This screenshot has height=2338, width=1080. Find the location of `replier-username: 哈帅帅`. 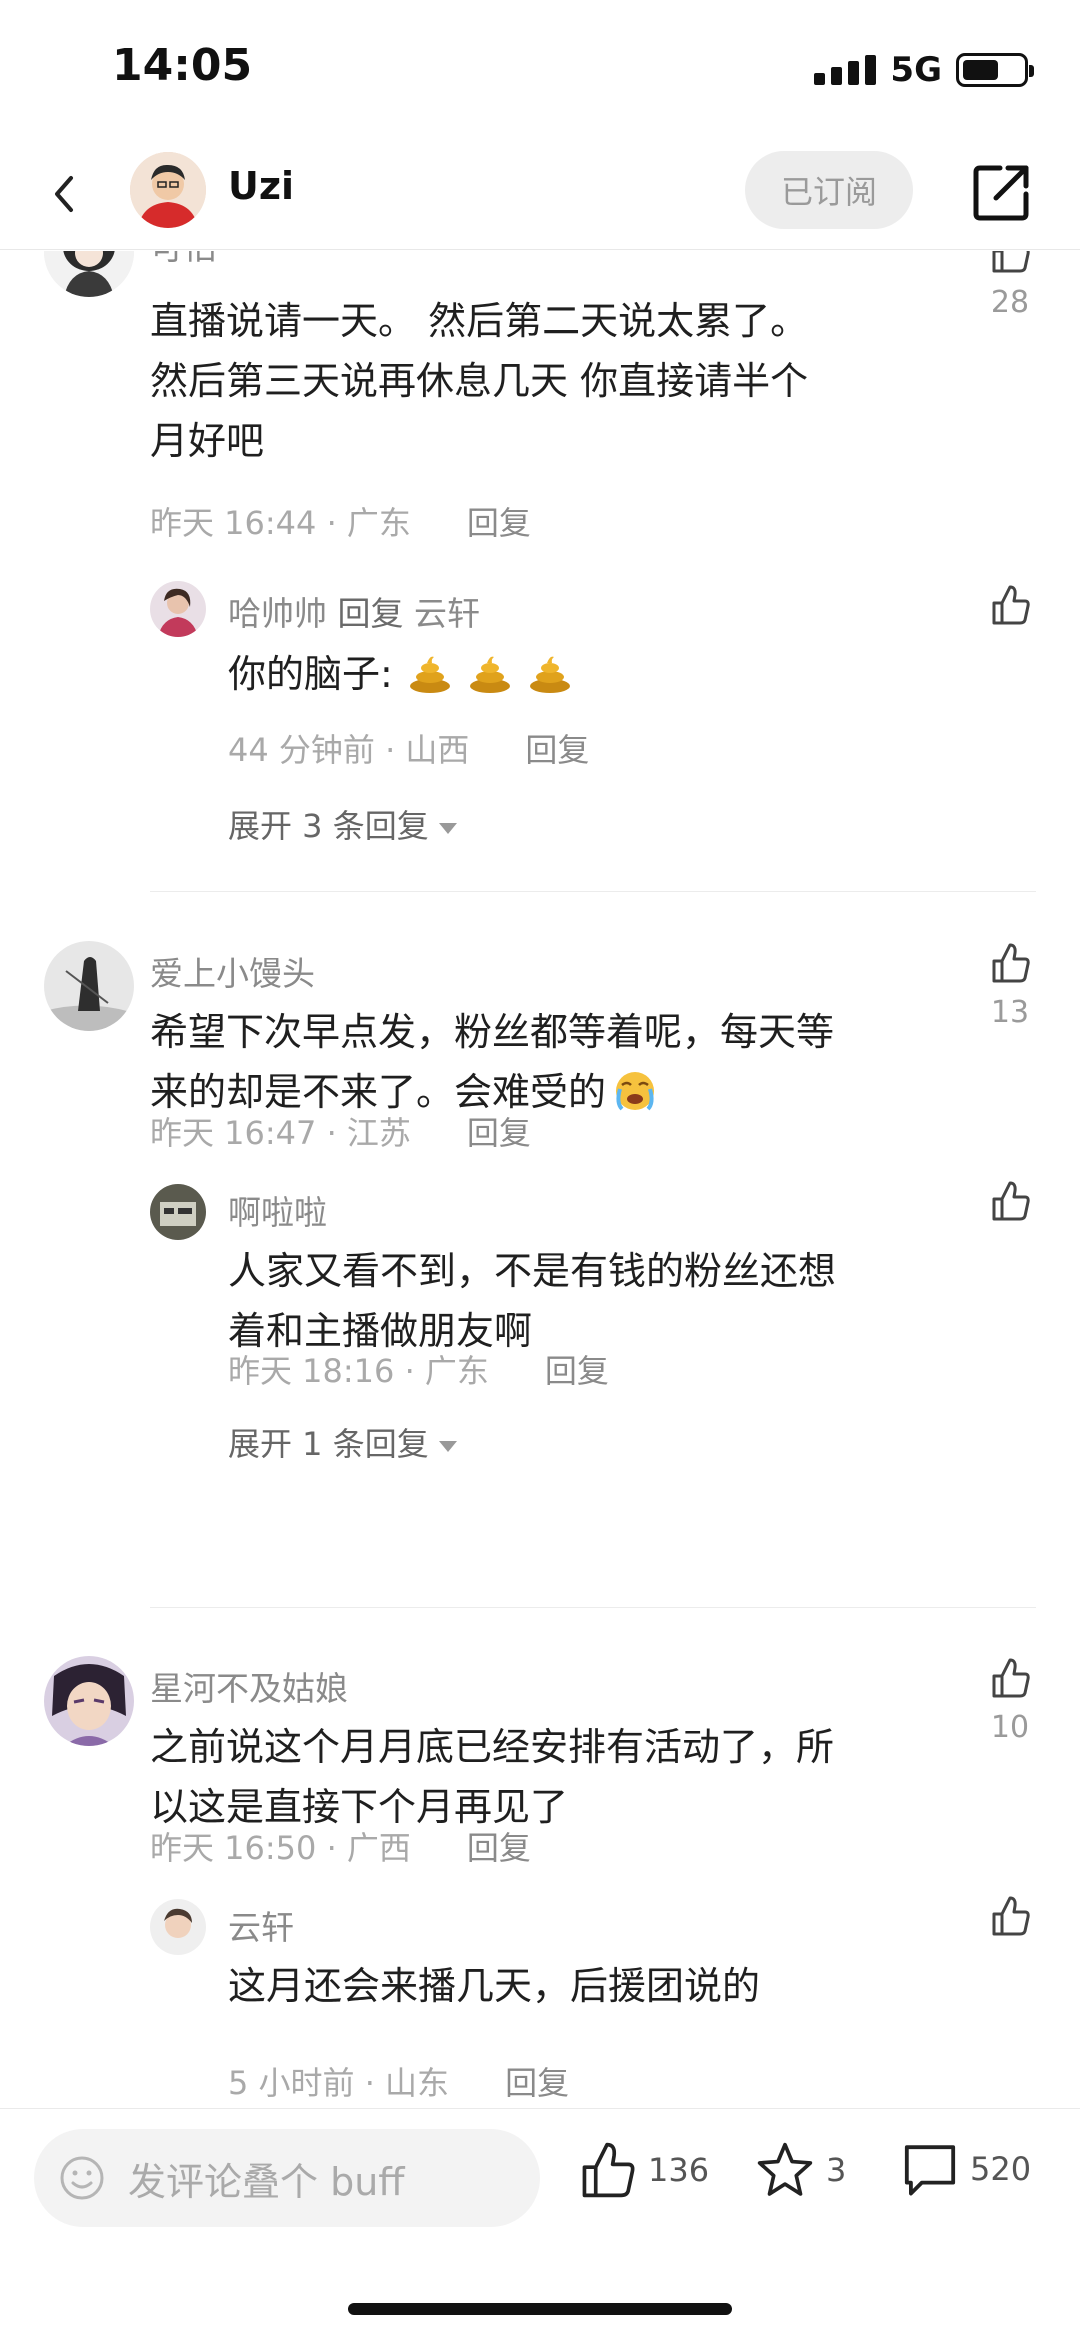

replier-username: 哈帅帅 is located at coordinates (277, 613).